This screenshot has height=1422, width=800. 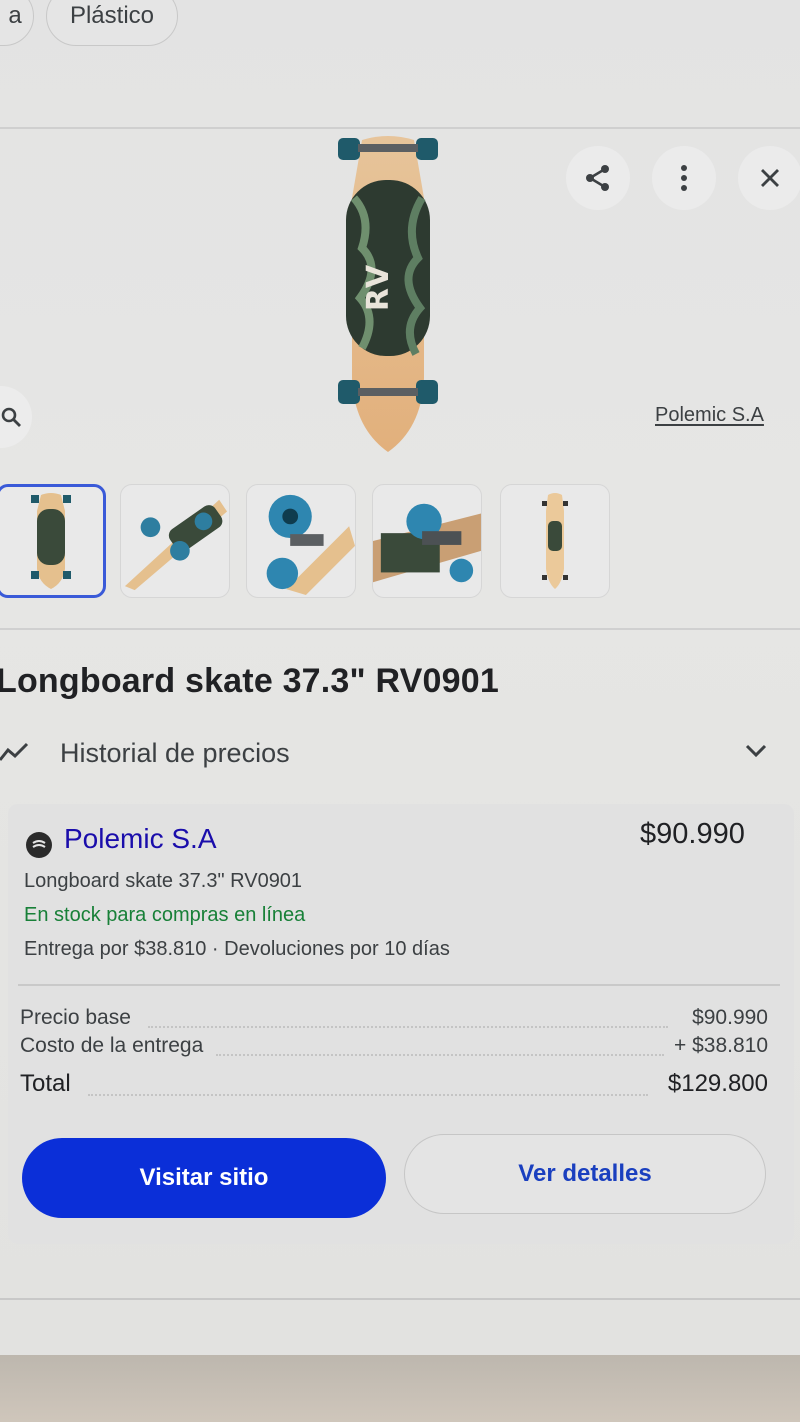 What do you see at coordinates (720, 1045) in the screenshot?
I see `delivery-cost-value: + $38.810` at bounding box center [720, 1045].